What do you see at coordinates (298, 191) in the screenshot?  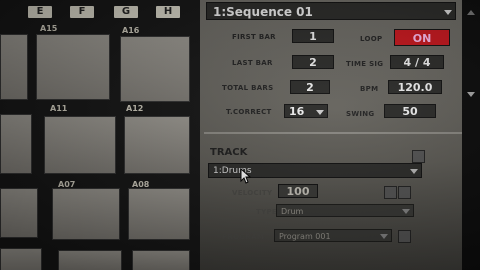 I see `velocity-field: 100` at bounding box center [298, 191].